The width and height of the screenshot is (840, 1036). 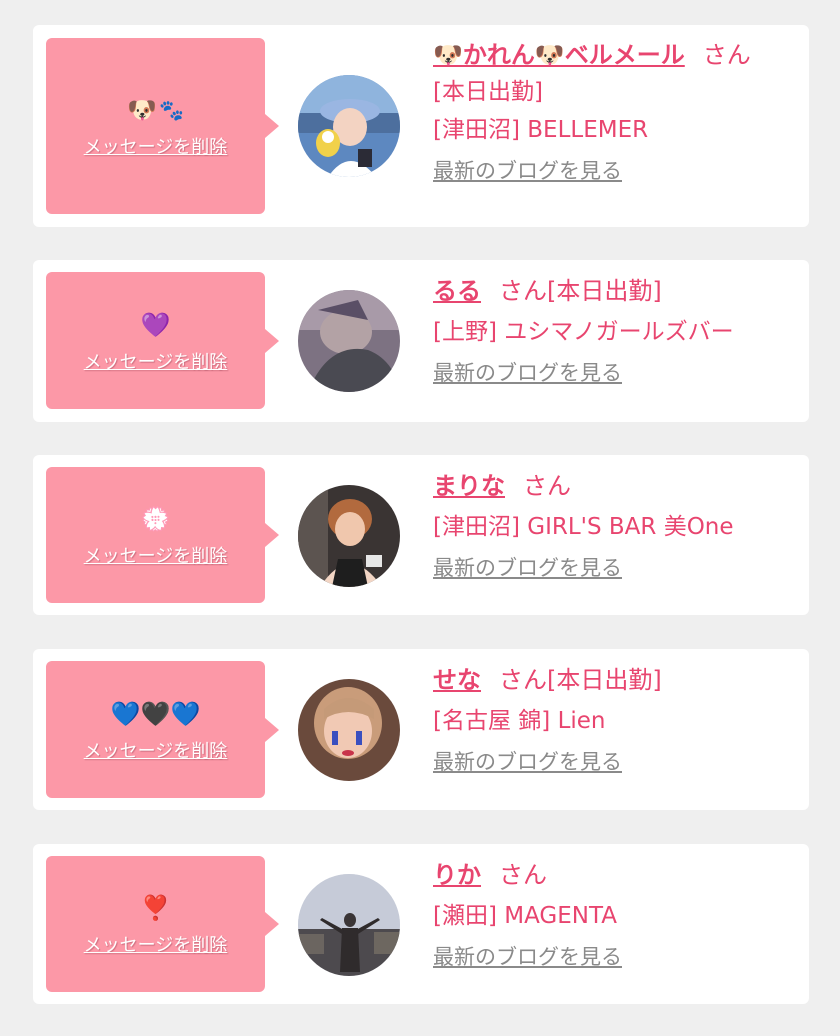 What do you see at coordinates (457, 291) in the screenshot?
I see `girl-name-link: るる` at bounding box center [457, 291].